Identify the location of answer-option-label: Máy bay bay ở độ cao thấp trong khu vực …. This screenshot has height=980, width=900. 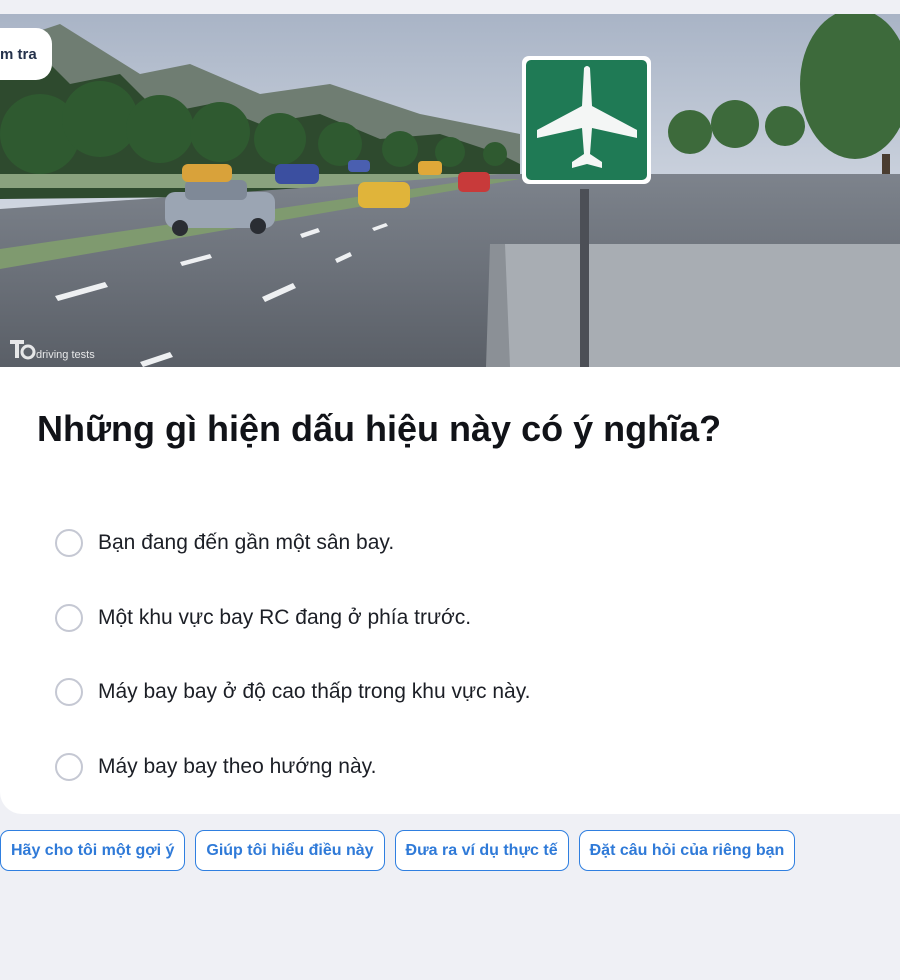
(314, 692).